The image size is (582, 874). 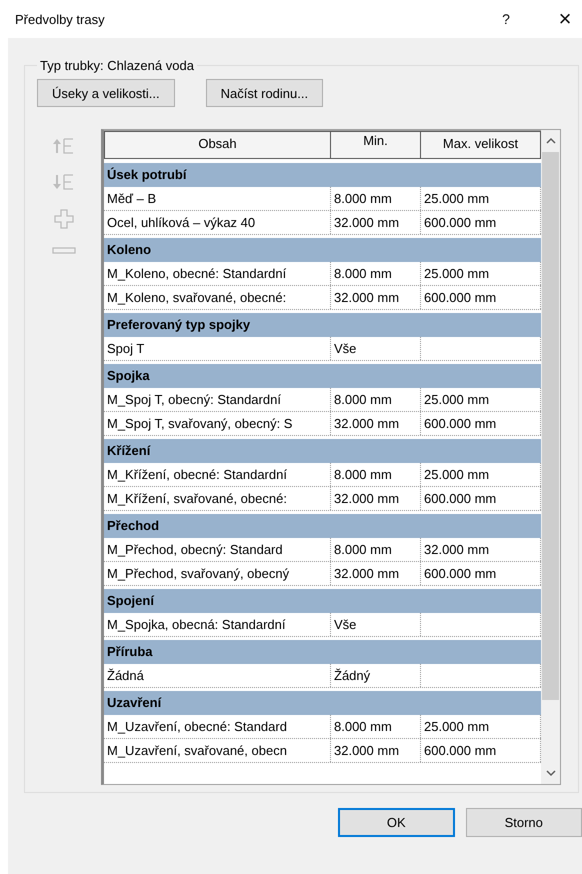 I want to click on group-header-row: Přechod, so click(x=322, y=526).